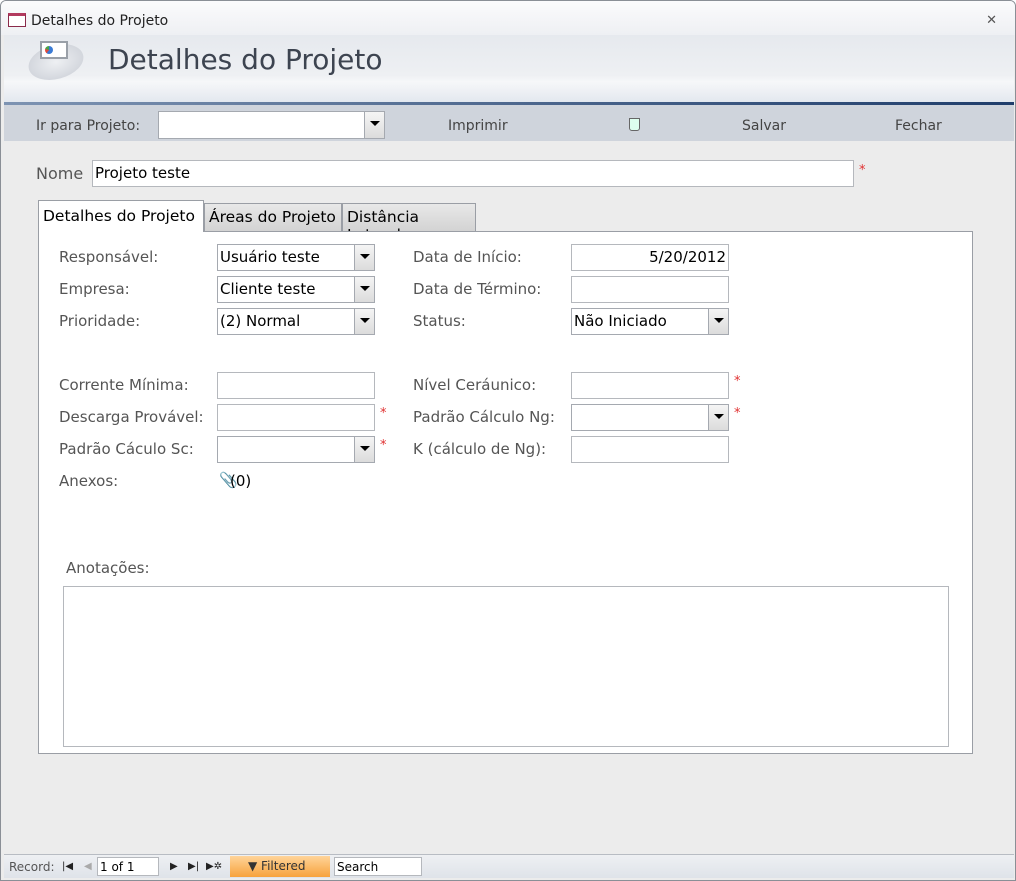  I want to click on name-input: Projeto teste, so click(473, 173).